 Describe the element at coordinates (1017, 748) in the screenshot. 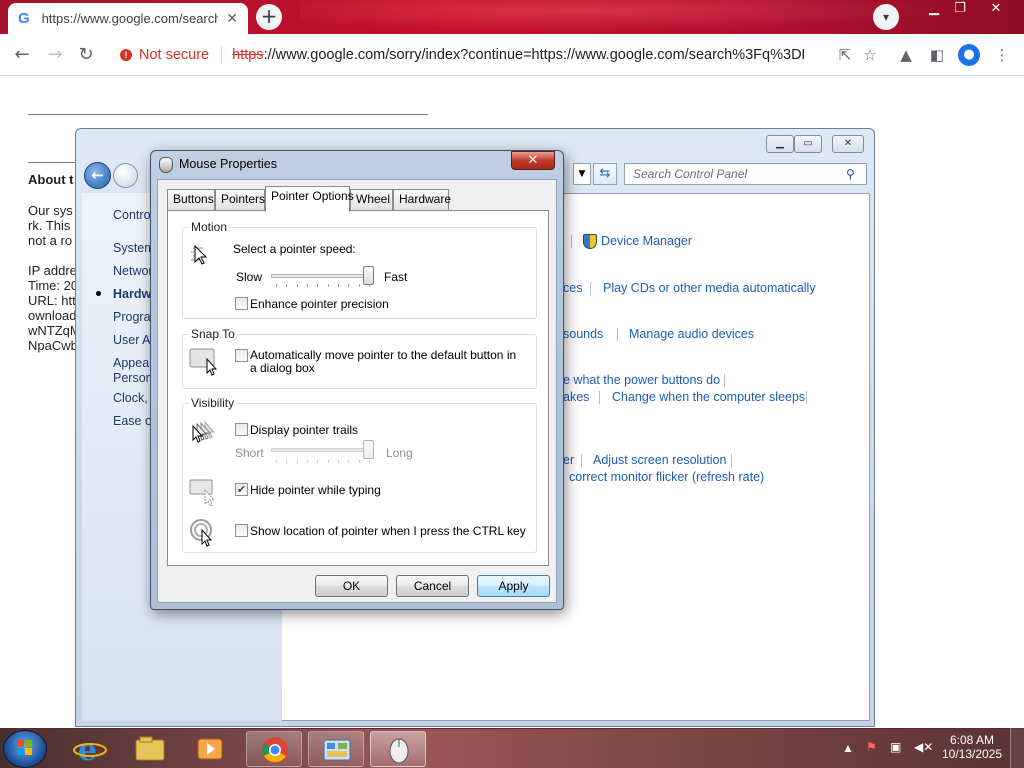

I see `show-desktop-button` at that location.